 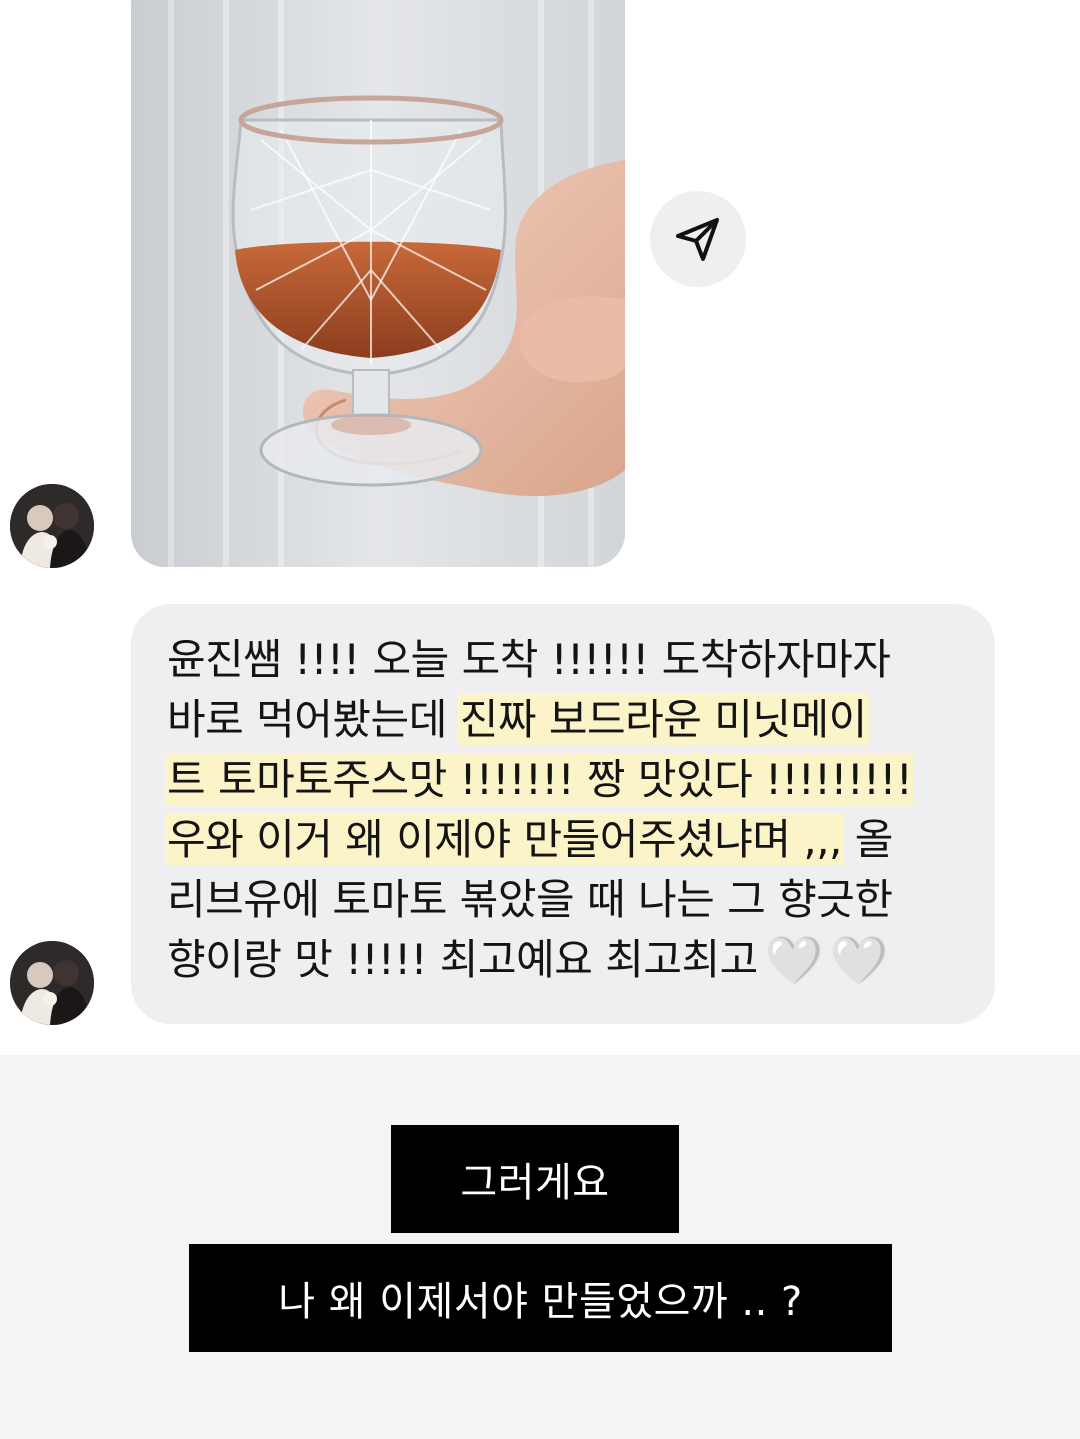 I want to click on message-text-segment: 올, so click(x=867, y=839).